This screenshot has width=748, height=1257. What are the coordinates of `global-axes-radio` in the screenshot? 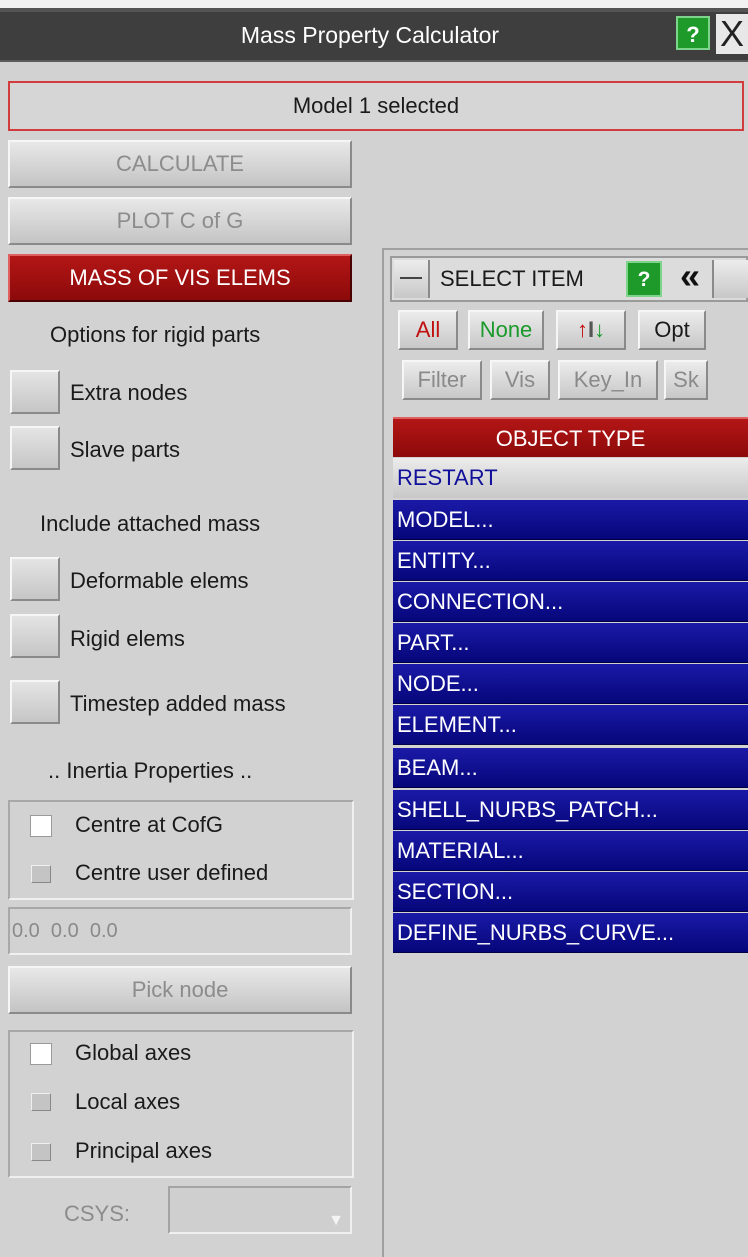 It's located at (41, 1054).